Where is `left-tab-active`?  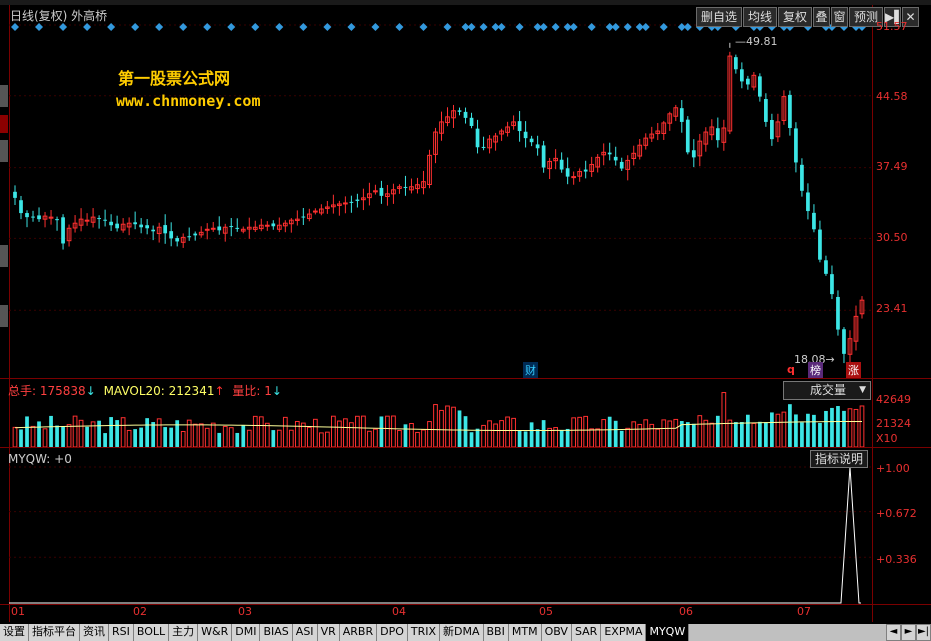
left-tab-active is located at coordinates (4, 124).